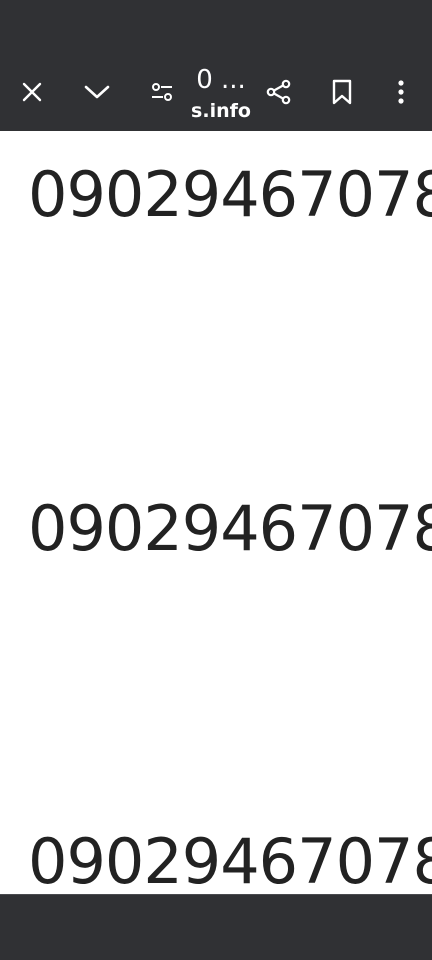 The width and height of the screenshot is (432, 960). I want to click on minimize-button, so click(97, 91).